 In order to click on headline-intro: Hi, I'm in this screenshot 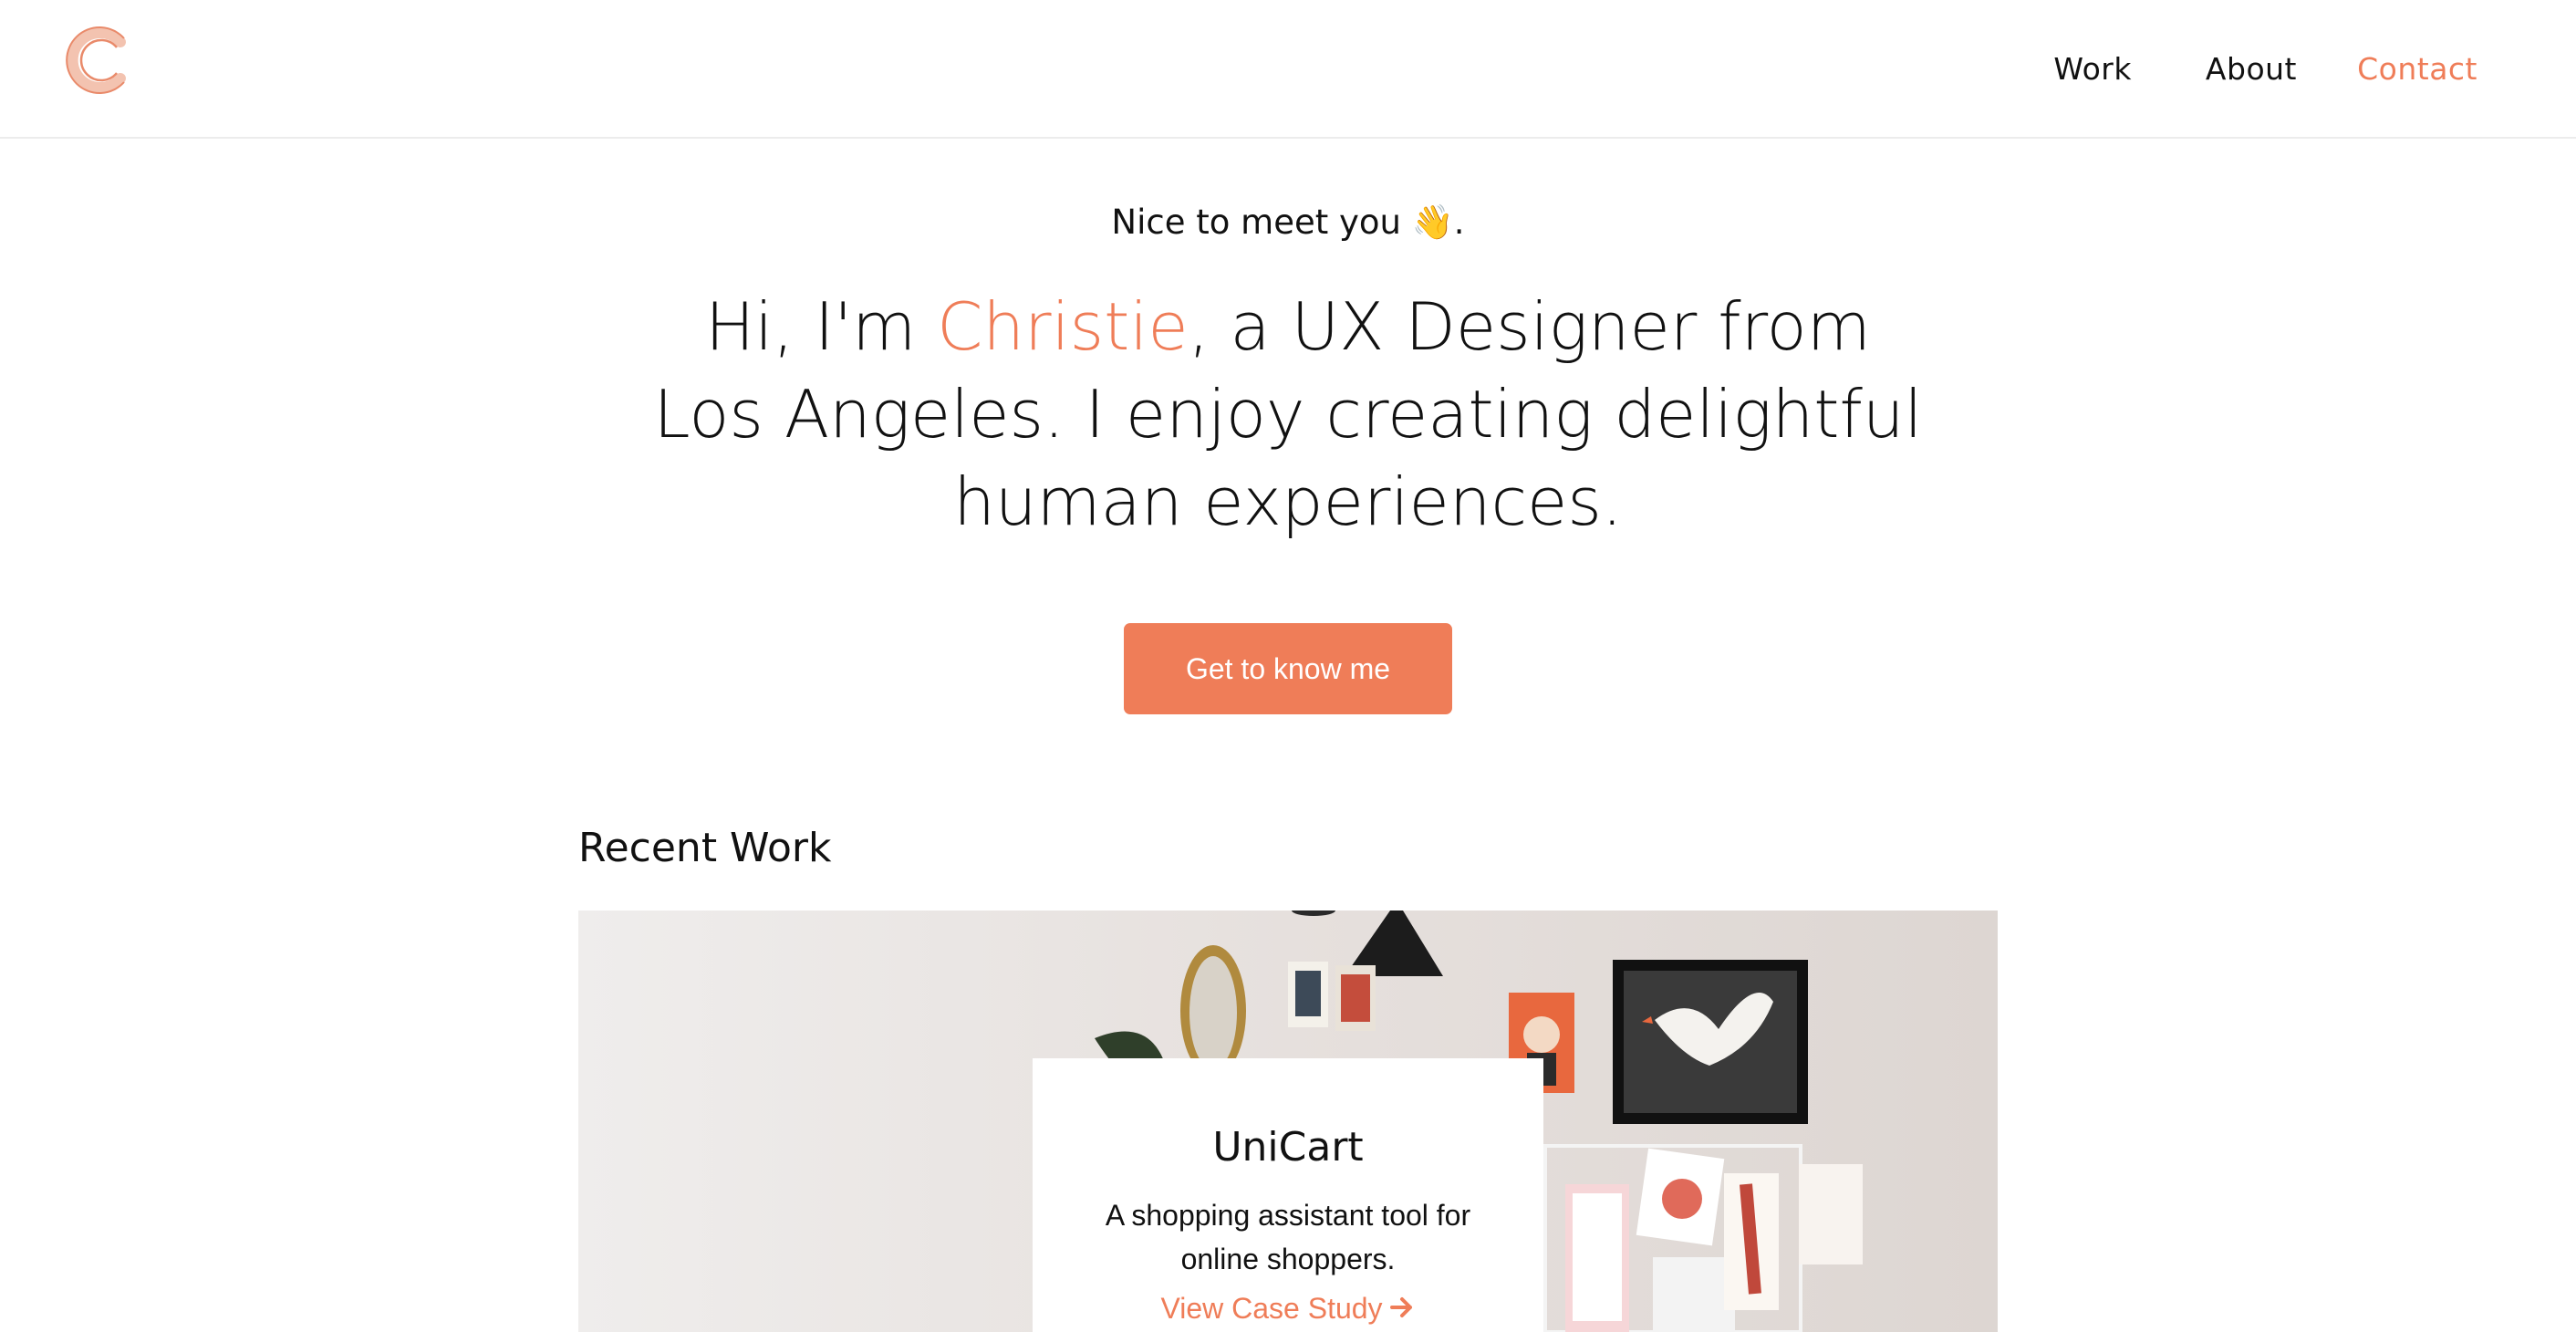, I will do `click(821, 326)`.